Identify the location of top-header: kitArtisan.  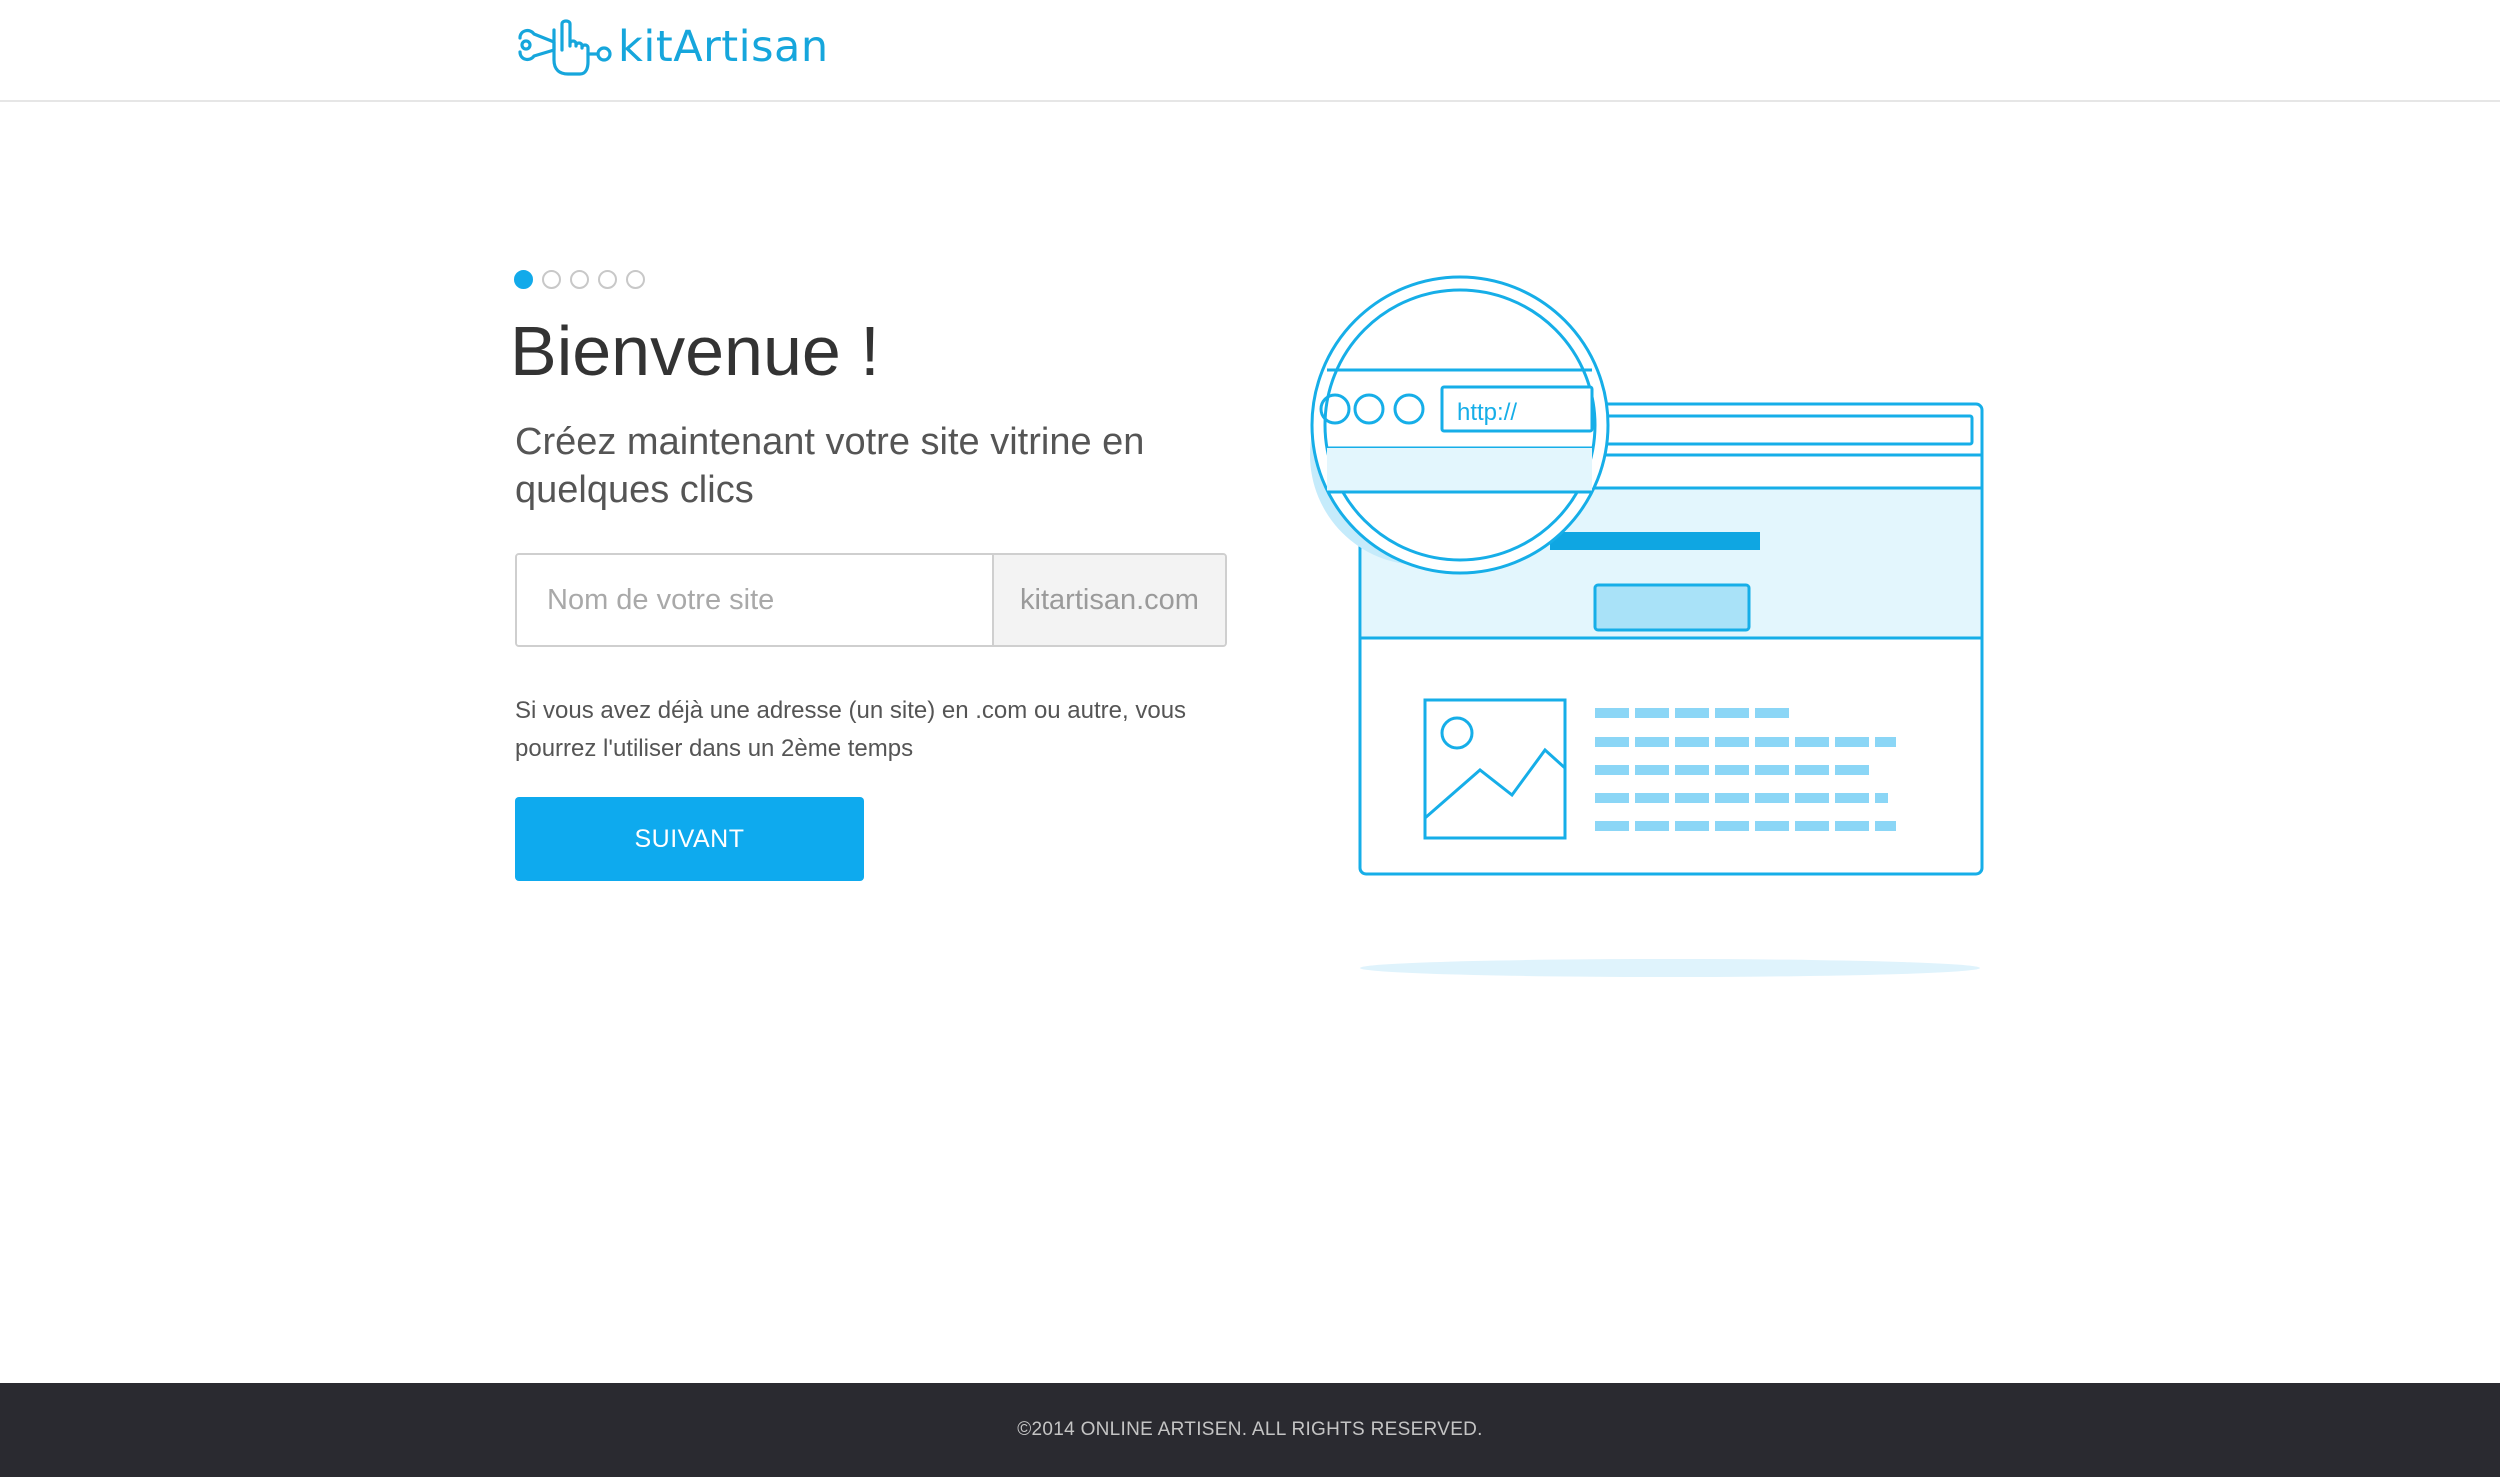
(1250, 51).